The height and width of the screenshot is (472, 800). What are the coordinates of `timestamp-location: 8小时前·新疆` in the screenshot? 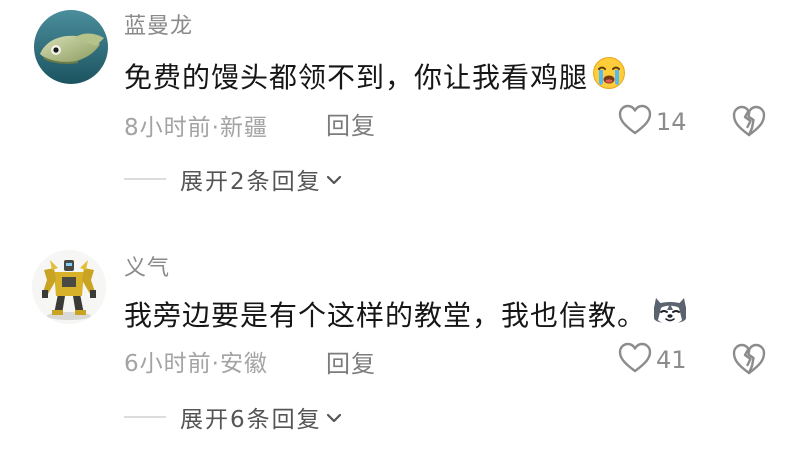 It's located at (196, 128).